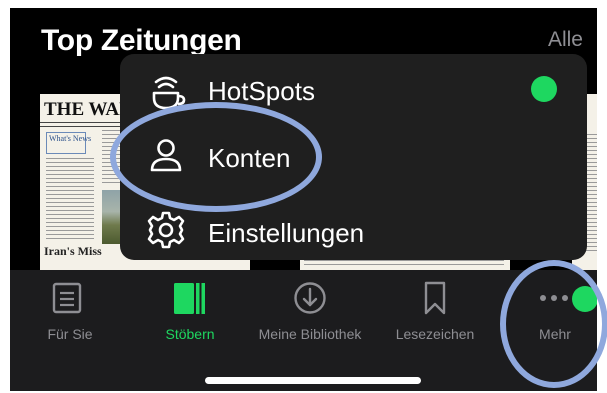 The image size is (607, 393). What do you see at coordinates (67, 298) in the screenshot?
I see `newspaper-icon` at bounding box center [67, 298].